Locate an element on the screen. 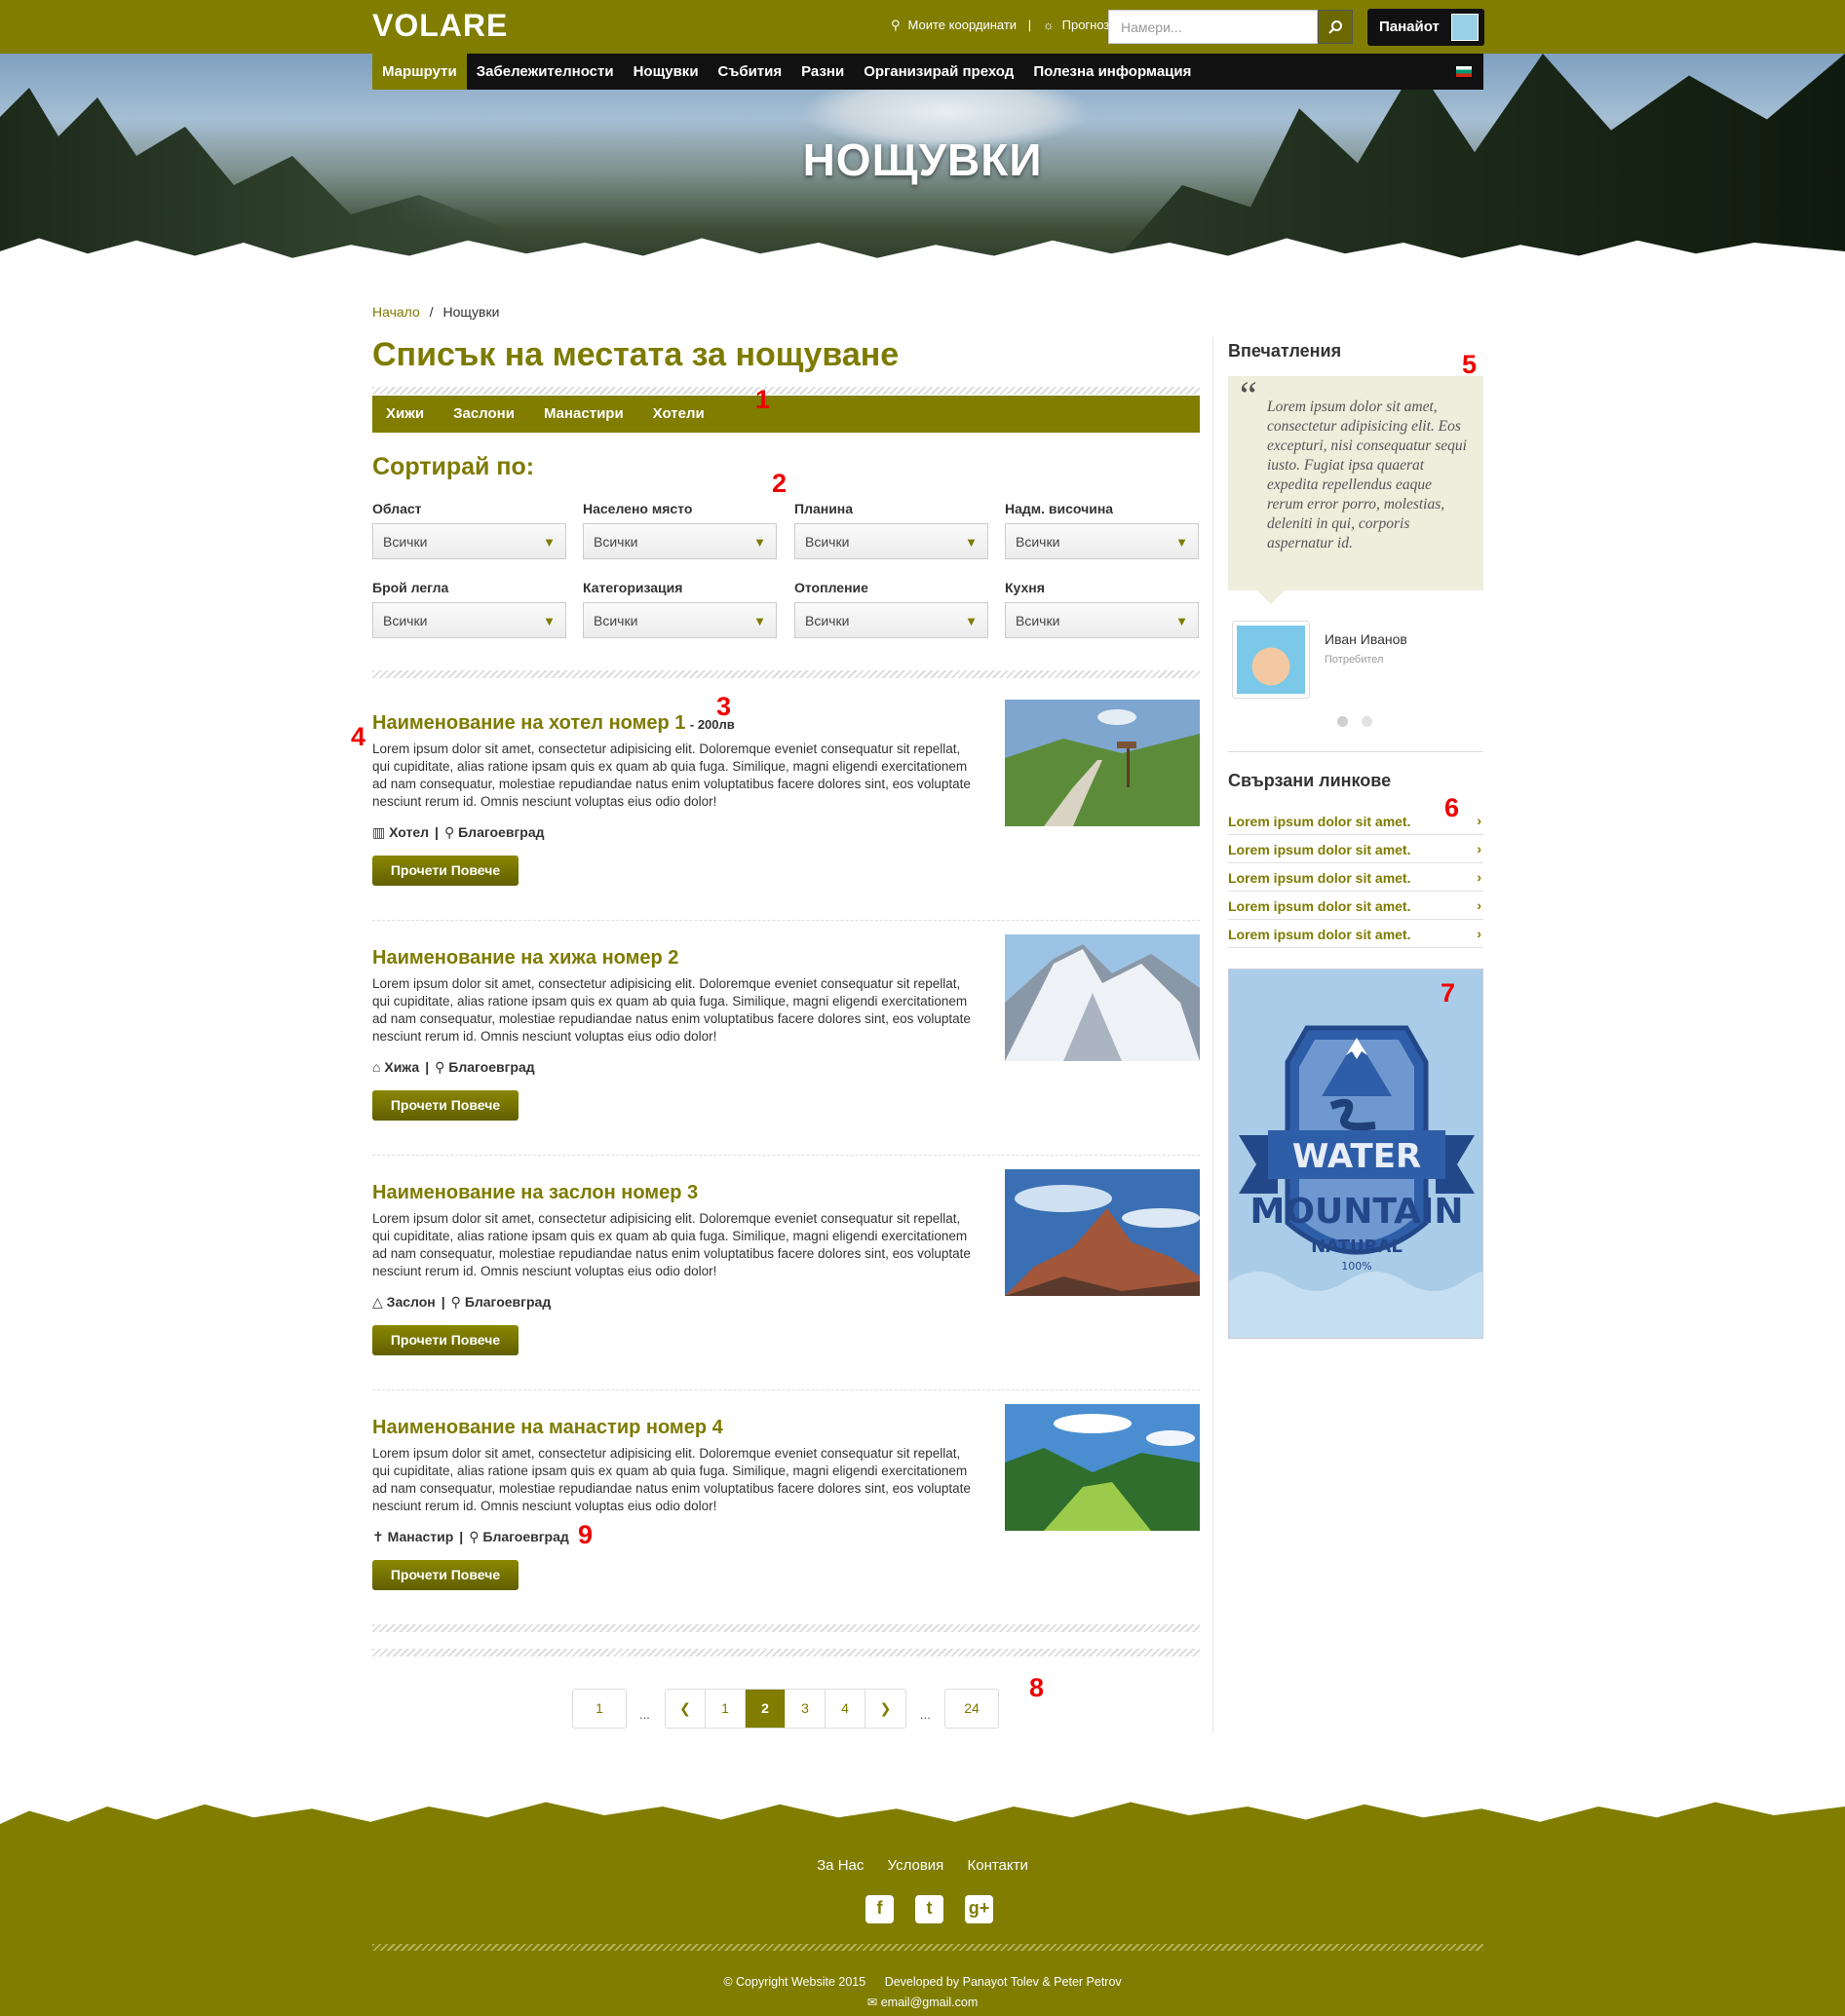 The image size is (1845, 2016). advertisement-banner: WATER MOUNTAIN NATURAL 100% is located at coordinates (1356, 1154).